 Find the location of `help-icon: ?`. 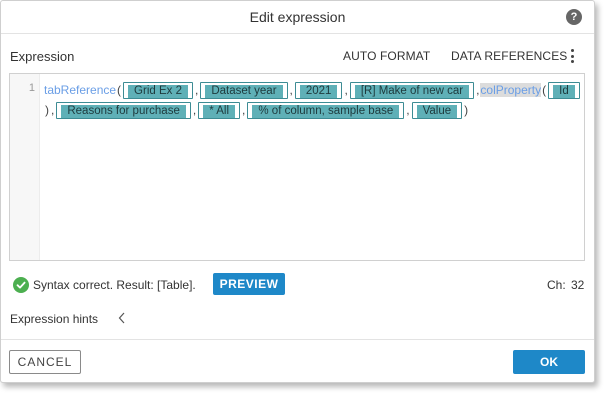

help-icon: ? is located at coordinates (574, 17).